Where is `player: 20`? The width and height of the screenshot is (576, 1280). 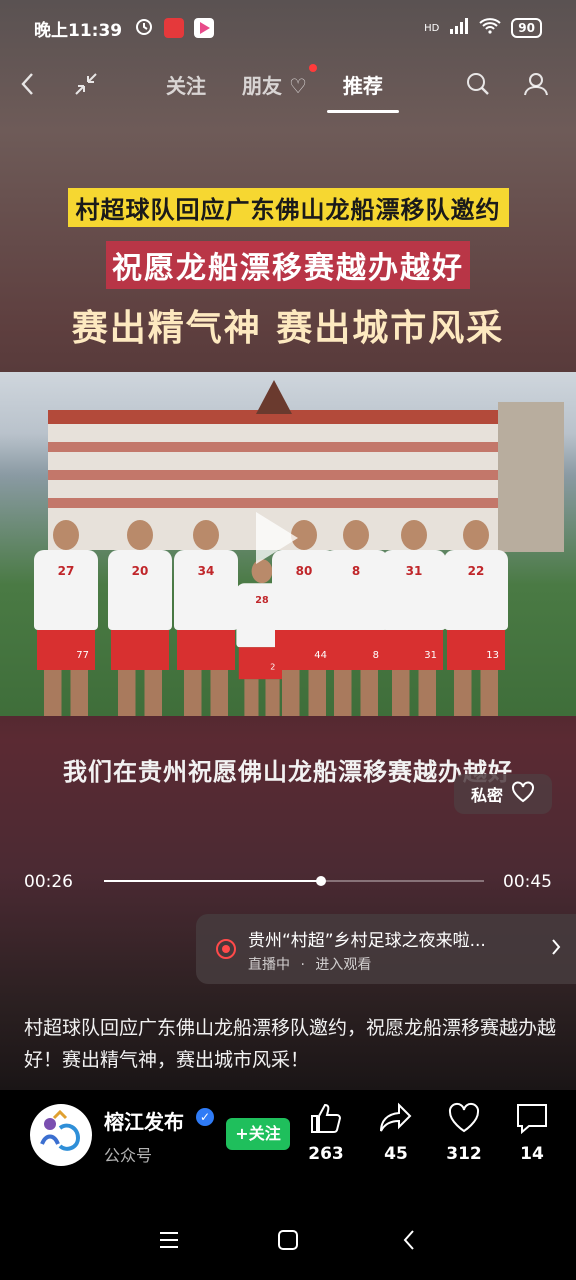 player: 20 is located at coordinates (140, 618).